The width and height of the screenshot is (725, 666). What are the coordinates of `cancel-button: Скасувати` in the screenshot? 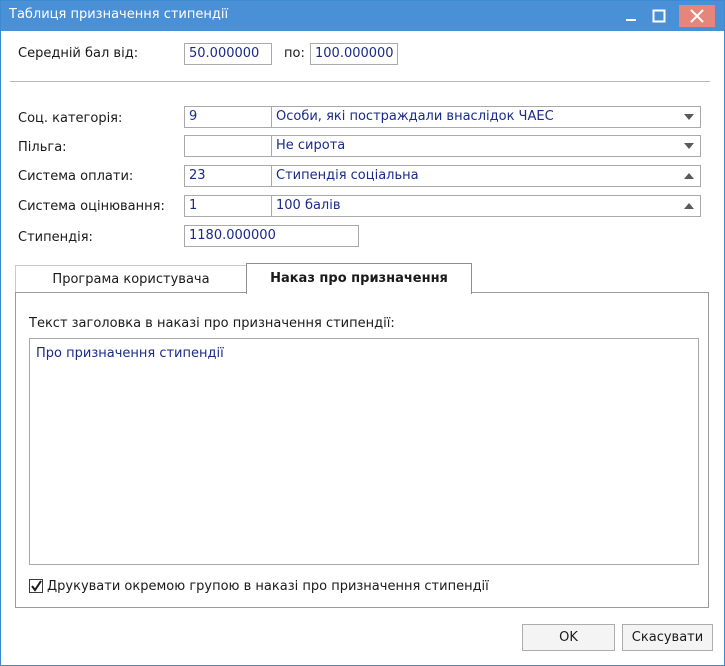 It's located at (667, 637).